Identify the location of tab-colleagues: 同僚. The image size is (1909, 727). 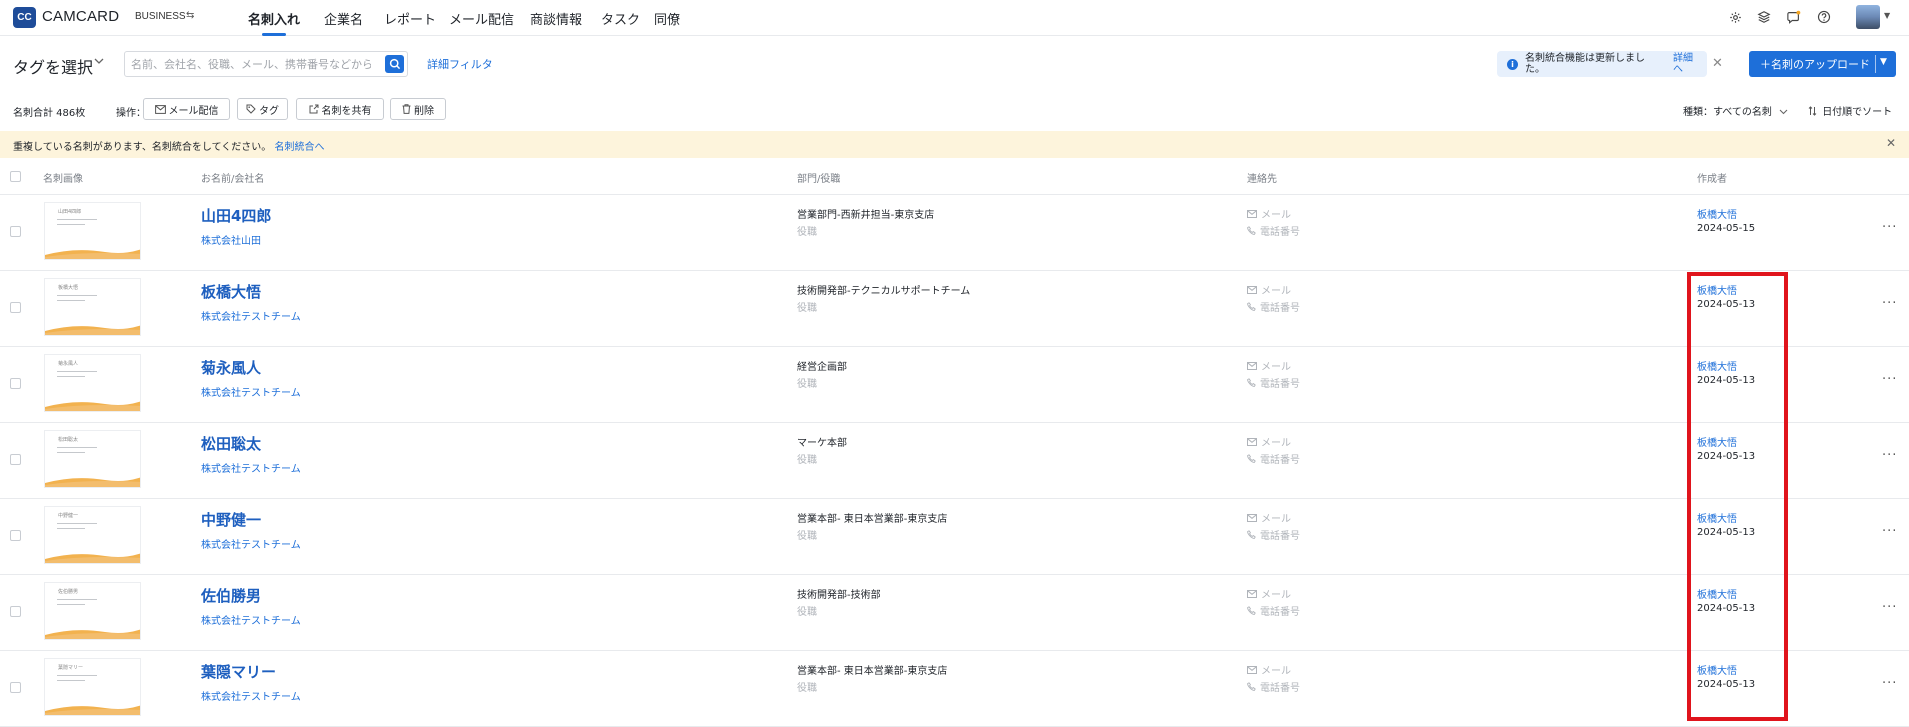
(667, 18).